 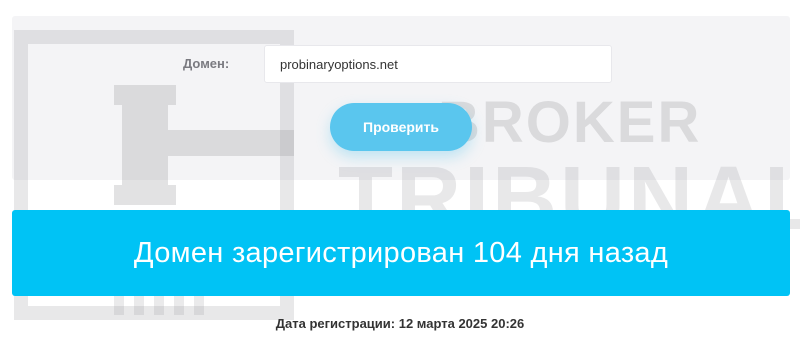 I want to click on registration-date: Дата регистрации: 12 марта 2025 20:26, so click(x=400, y=323).